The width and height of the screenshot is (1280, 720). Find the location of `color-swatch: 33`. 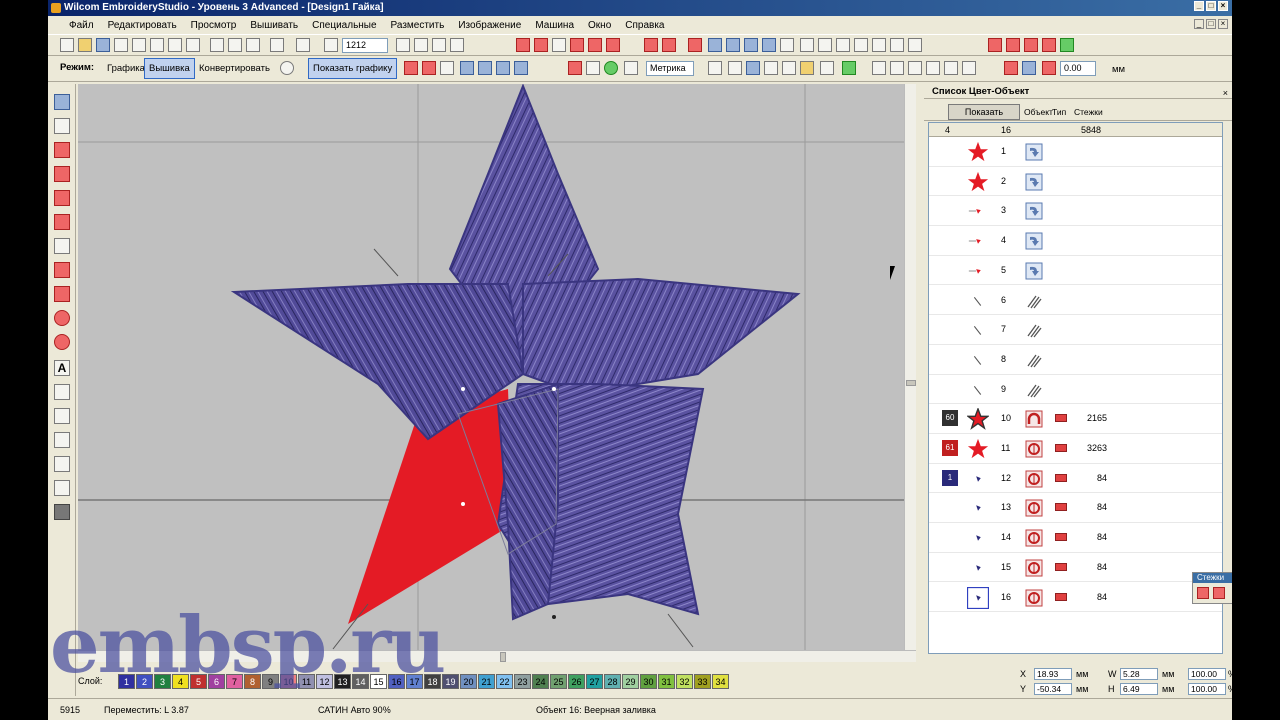

color-swatch: 33 is located at coordinates (702, 681).